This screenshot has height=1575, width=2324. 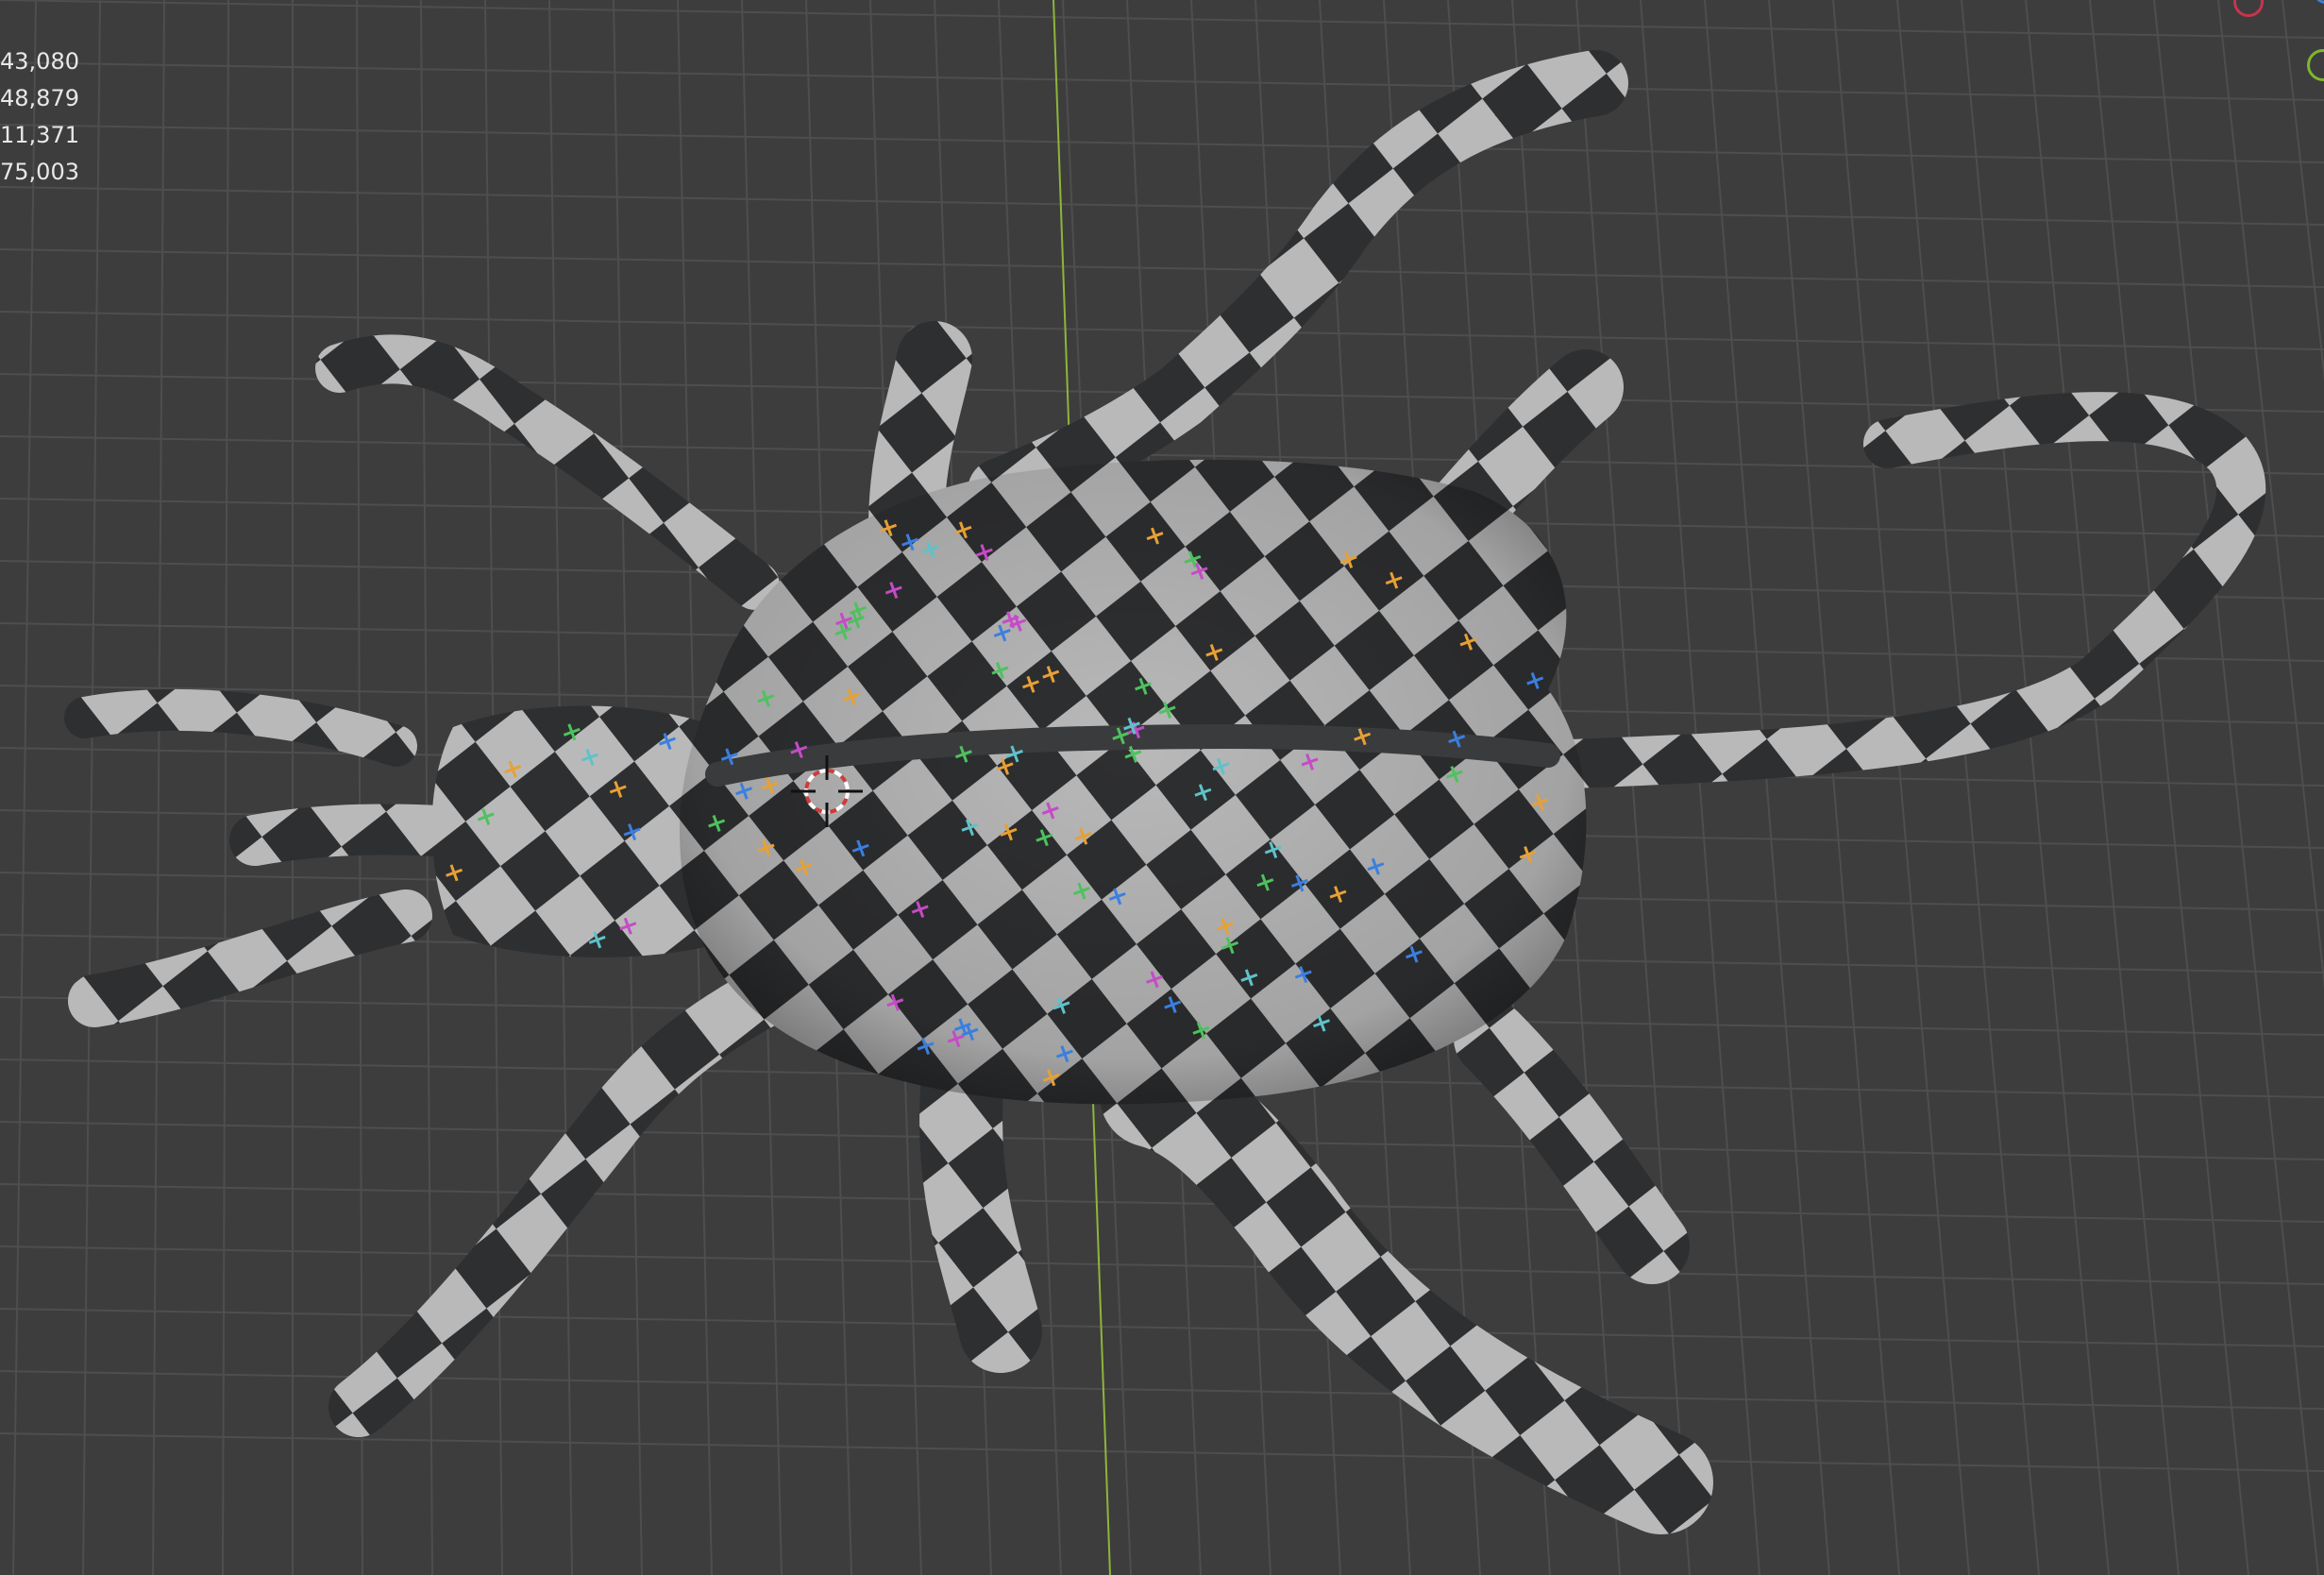 What do you see at coordinates (240, 727) in the screenshot?
I see `antenna-left-upper` at bounding box center [240, 727].